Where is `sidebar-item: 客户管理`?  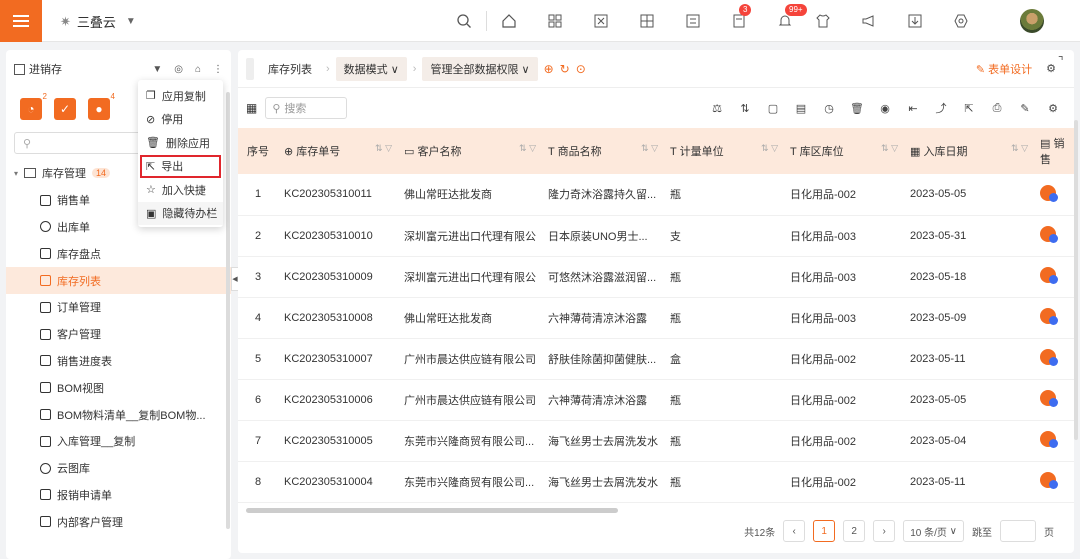 sidebar-item: 客户管理 is located at coordinates (118, 334).